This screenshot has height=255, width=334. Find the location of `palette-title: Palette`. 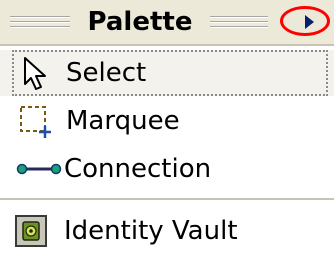

palette-title: Palette is located at coordinates (140, 22).